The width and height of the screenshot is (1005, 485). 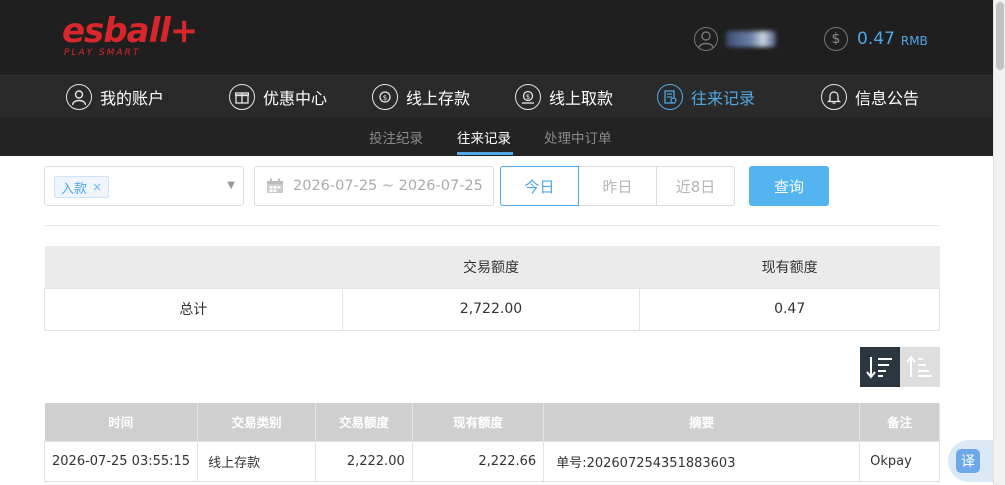 What do you see at coordinates (706, 39) in the screenshot?
I see `user-icon` at bounding box center [706, 39].